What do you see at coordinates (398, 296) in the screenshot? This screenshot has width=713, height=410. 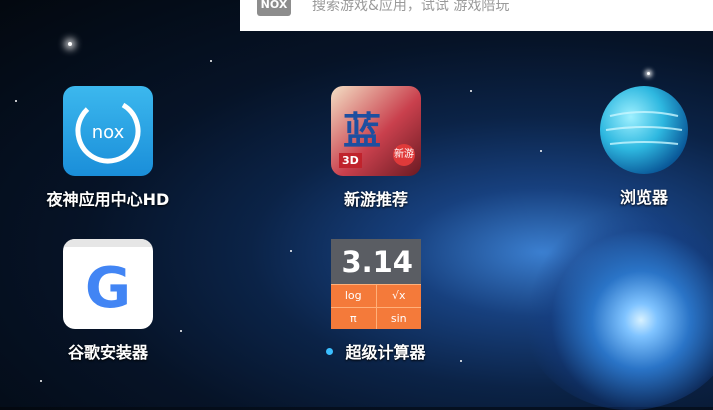 I see `calc-key: √x` at bounding box center [398, 296].